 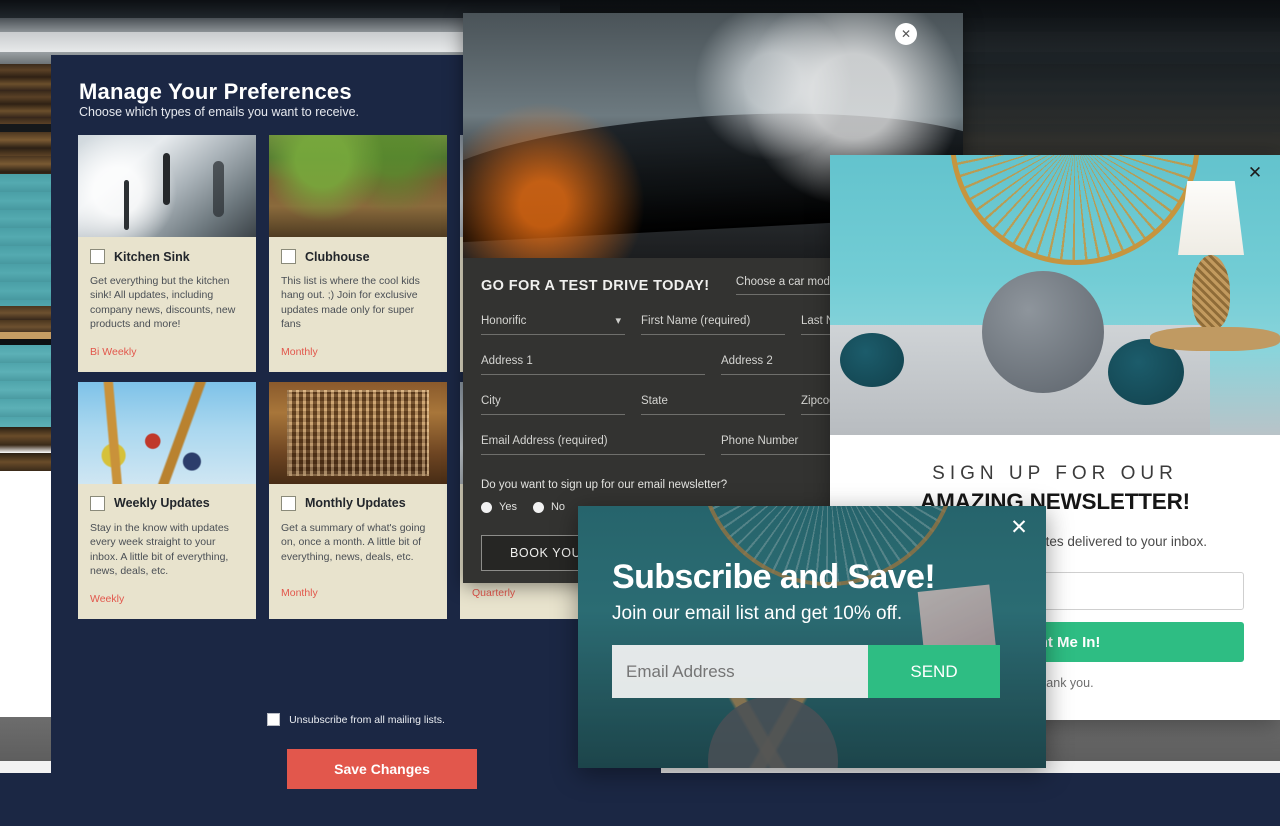 I want to click on decor-cushion-teal-left, so click(x=872, y=360).